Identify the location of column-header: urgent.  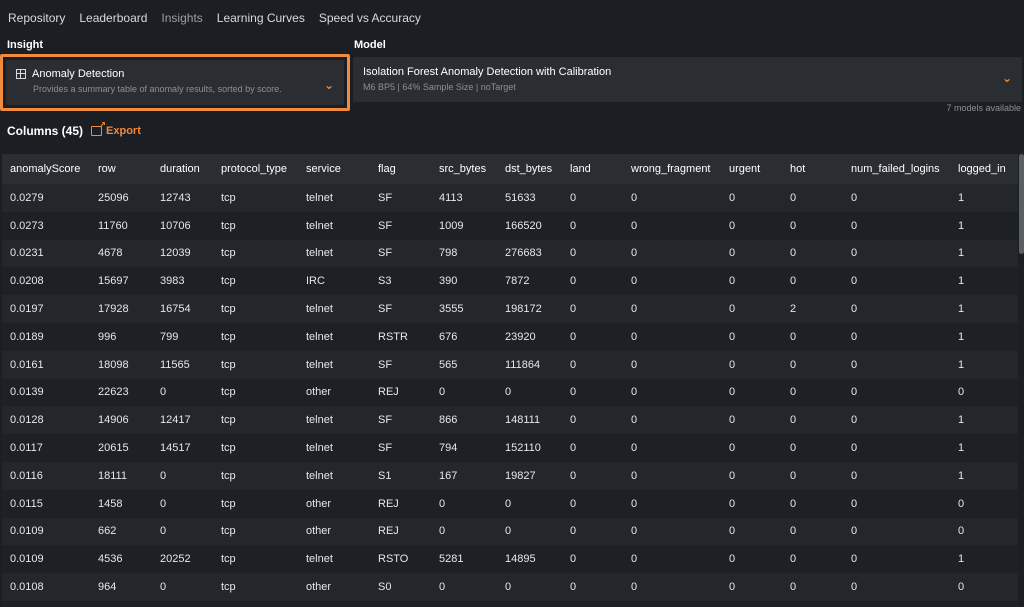
(751, 169).